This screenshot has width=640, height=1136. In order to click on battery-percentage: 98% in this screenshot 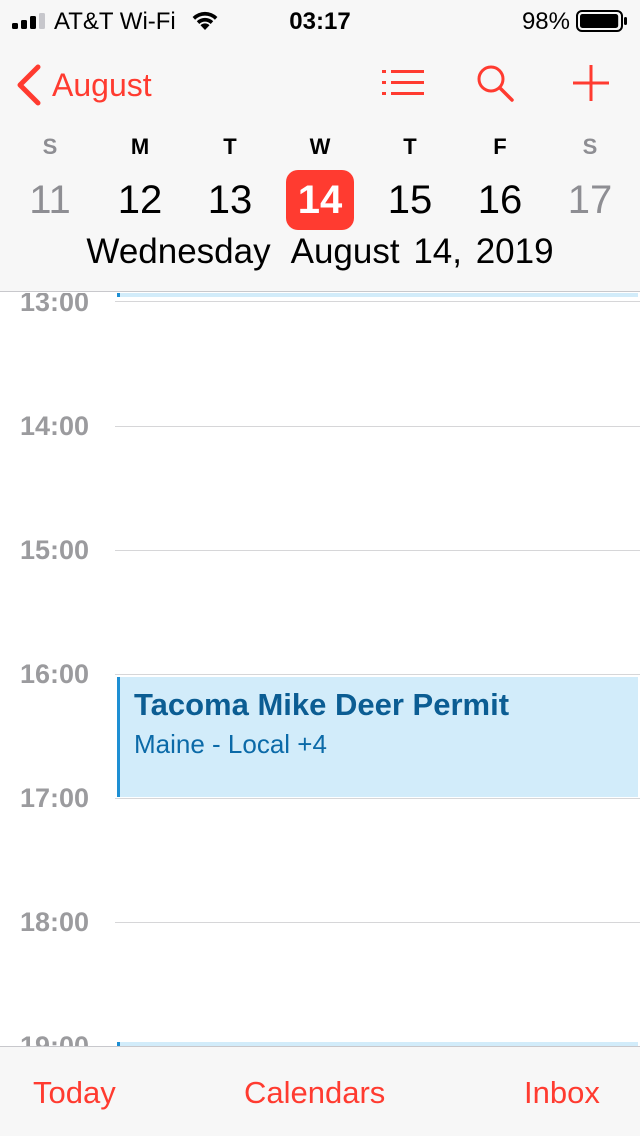, I will do `click(545, 21)`.